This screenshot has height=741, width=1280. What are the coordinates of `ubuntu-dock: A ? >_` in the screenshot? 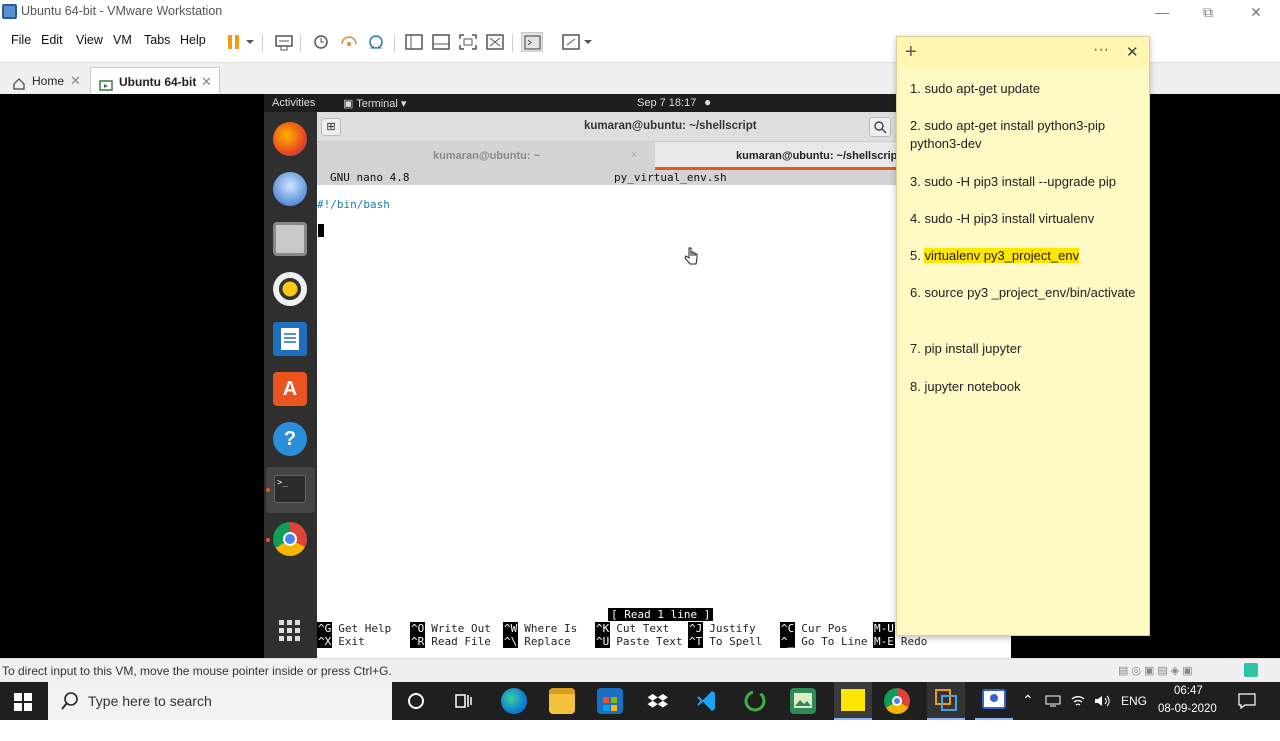 It's located at (290, 385).